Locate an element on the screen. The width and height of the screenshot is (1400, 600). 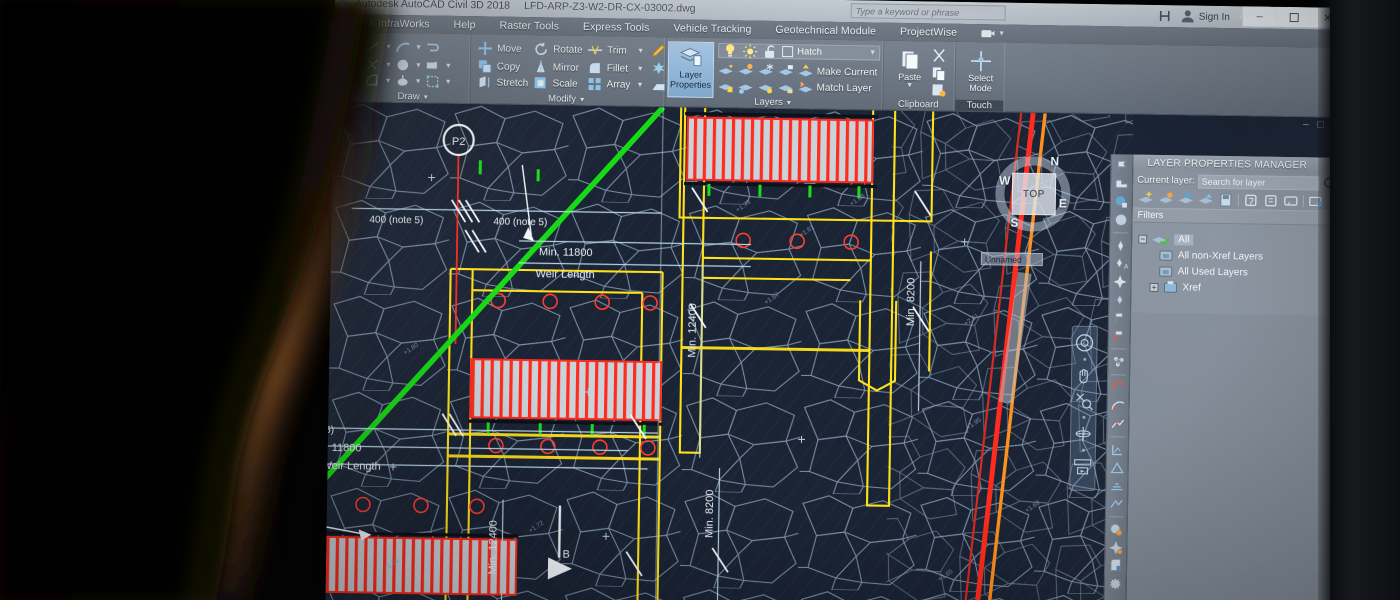
report-tool-icon is located at coordinates (1115, 565).